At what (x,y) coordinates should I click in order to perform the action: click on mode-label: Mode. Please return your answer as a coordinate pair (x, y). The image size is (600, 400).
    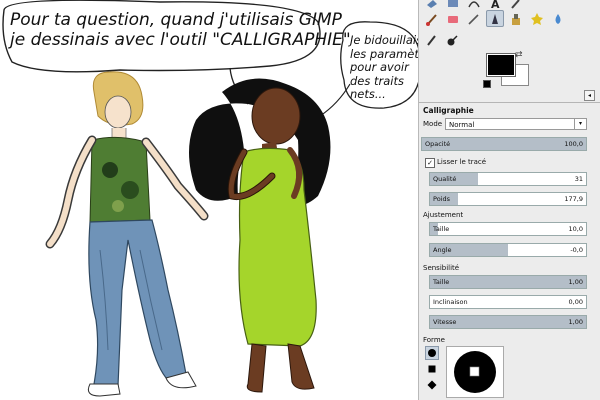
    Looking at the image, I should click on (433, 124).